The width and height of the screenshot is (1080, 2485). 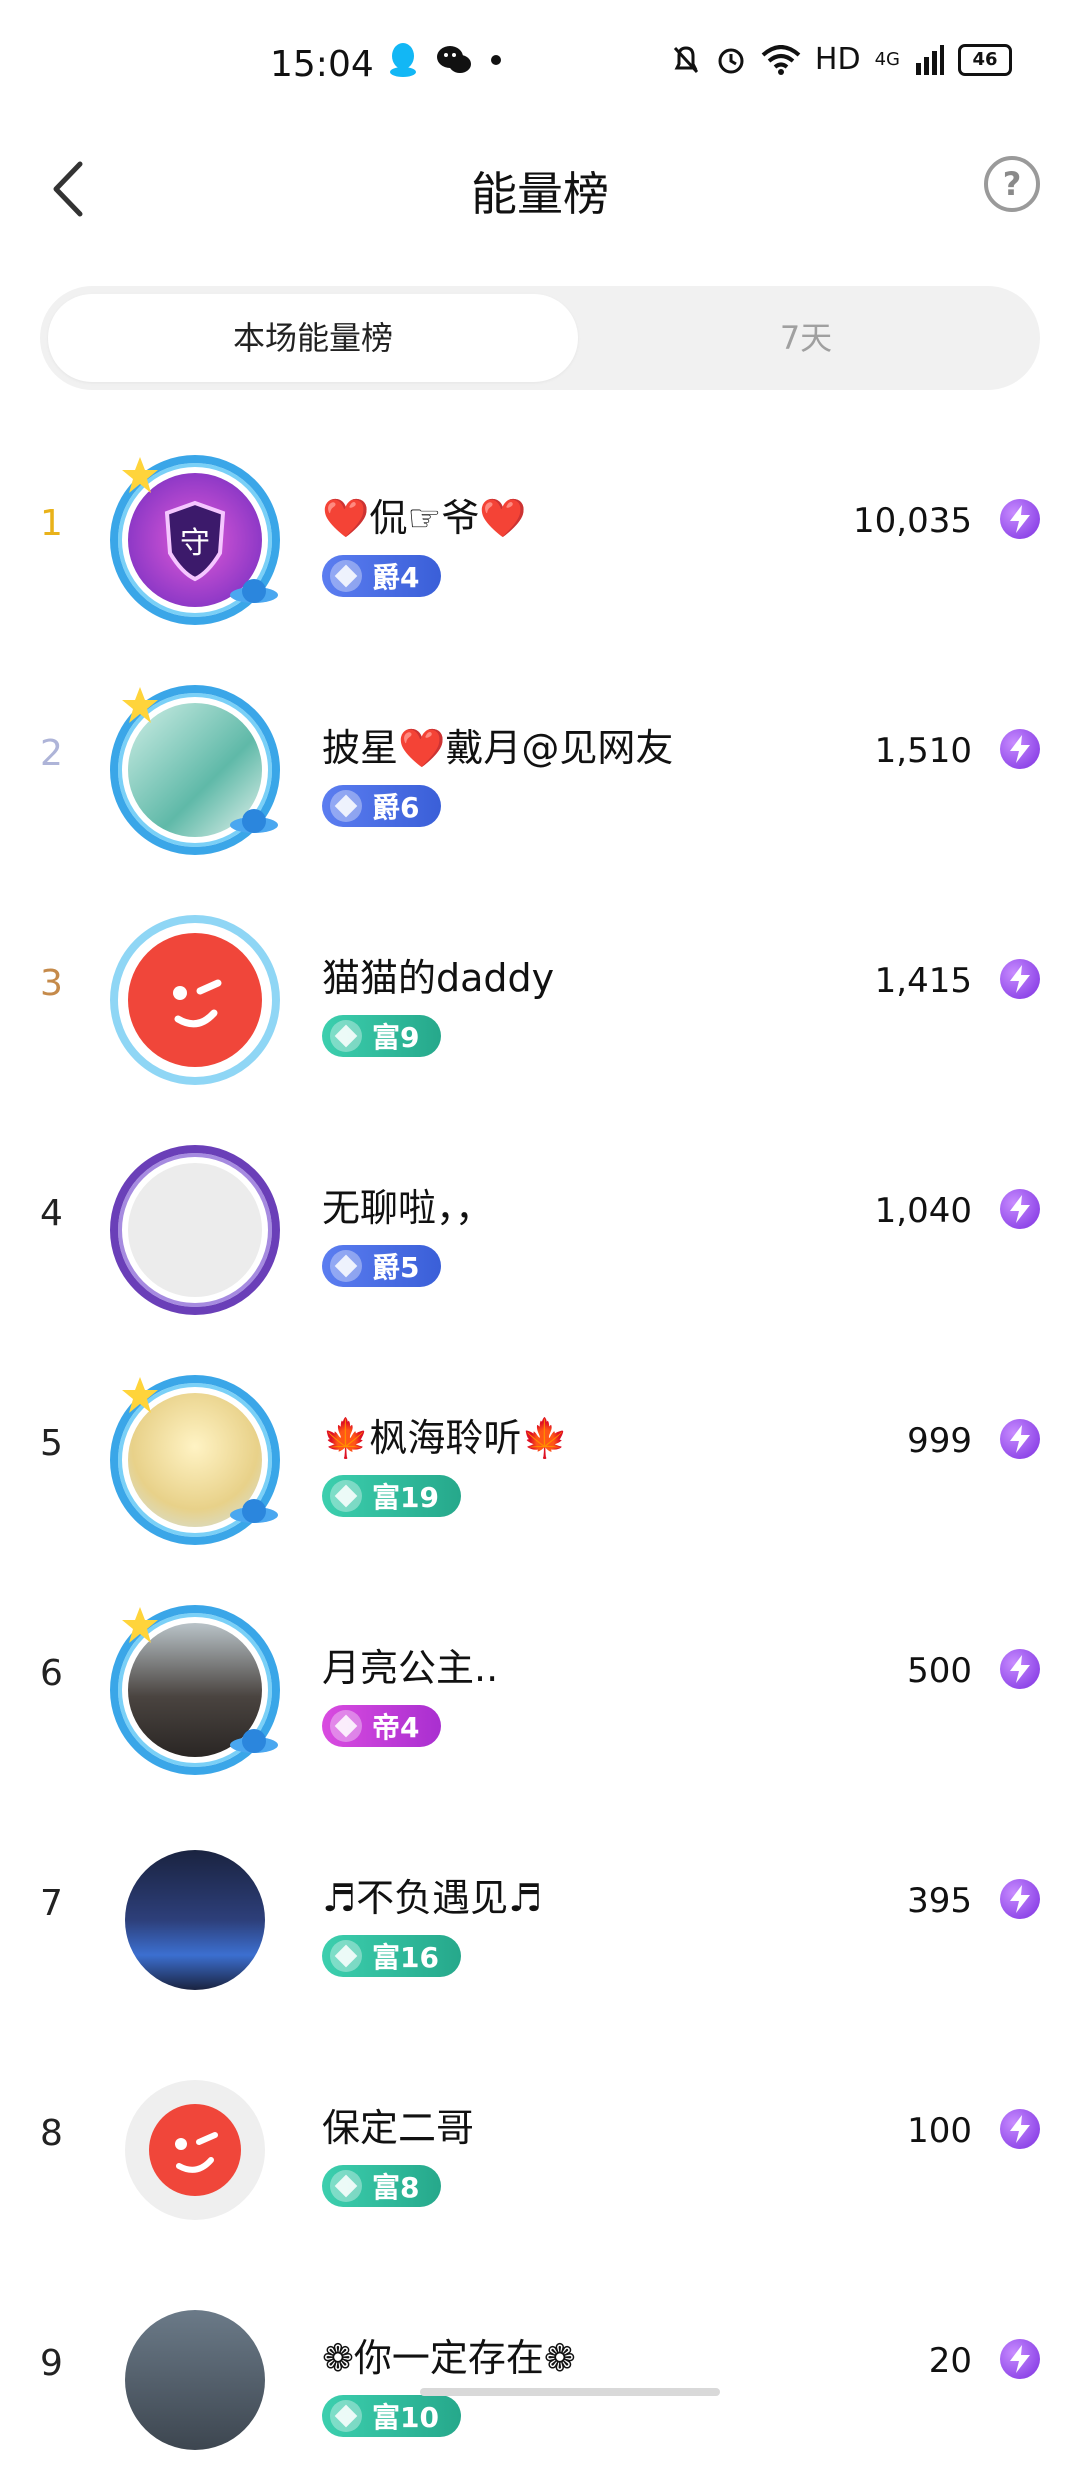 What do you see at coordinates (570, 2392) in the screenshot?
I see `home-indicator` at bounding box center [570, 2392].